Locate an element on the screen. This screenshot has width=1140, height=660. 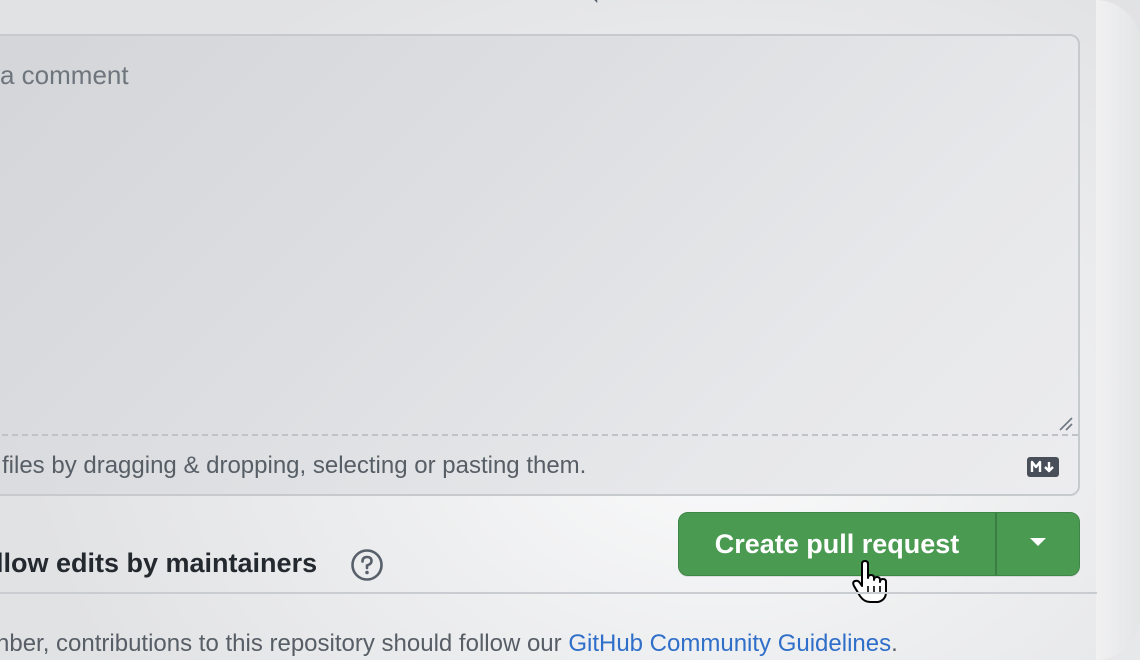
quote-icon is located at coordinates (118, 4).